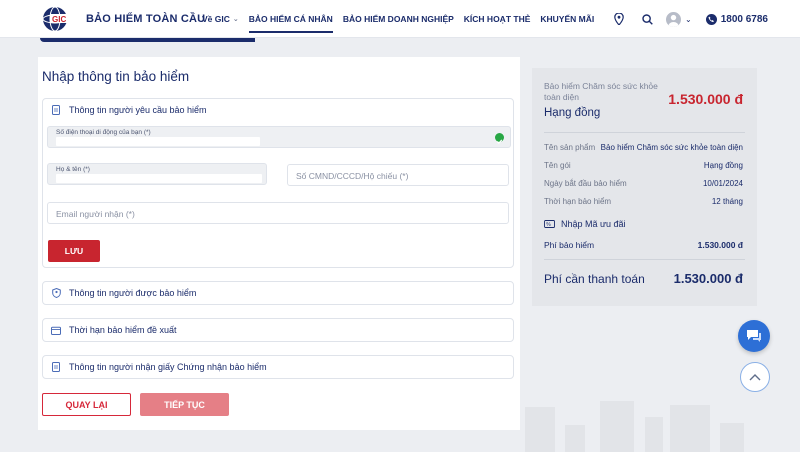 The image size is (800, 452). Describe the element at coordinates (95, 214) in the screenshot. I see `email-placeholder: Email người nhận (*)` at that location.